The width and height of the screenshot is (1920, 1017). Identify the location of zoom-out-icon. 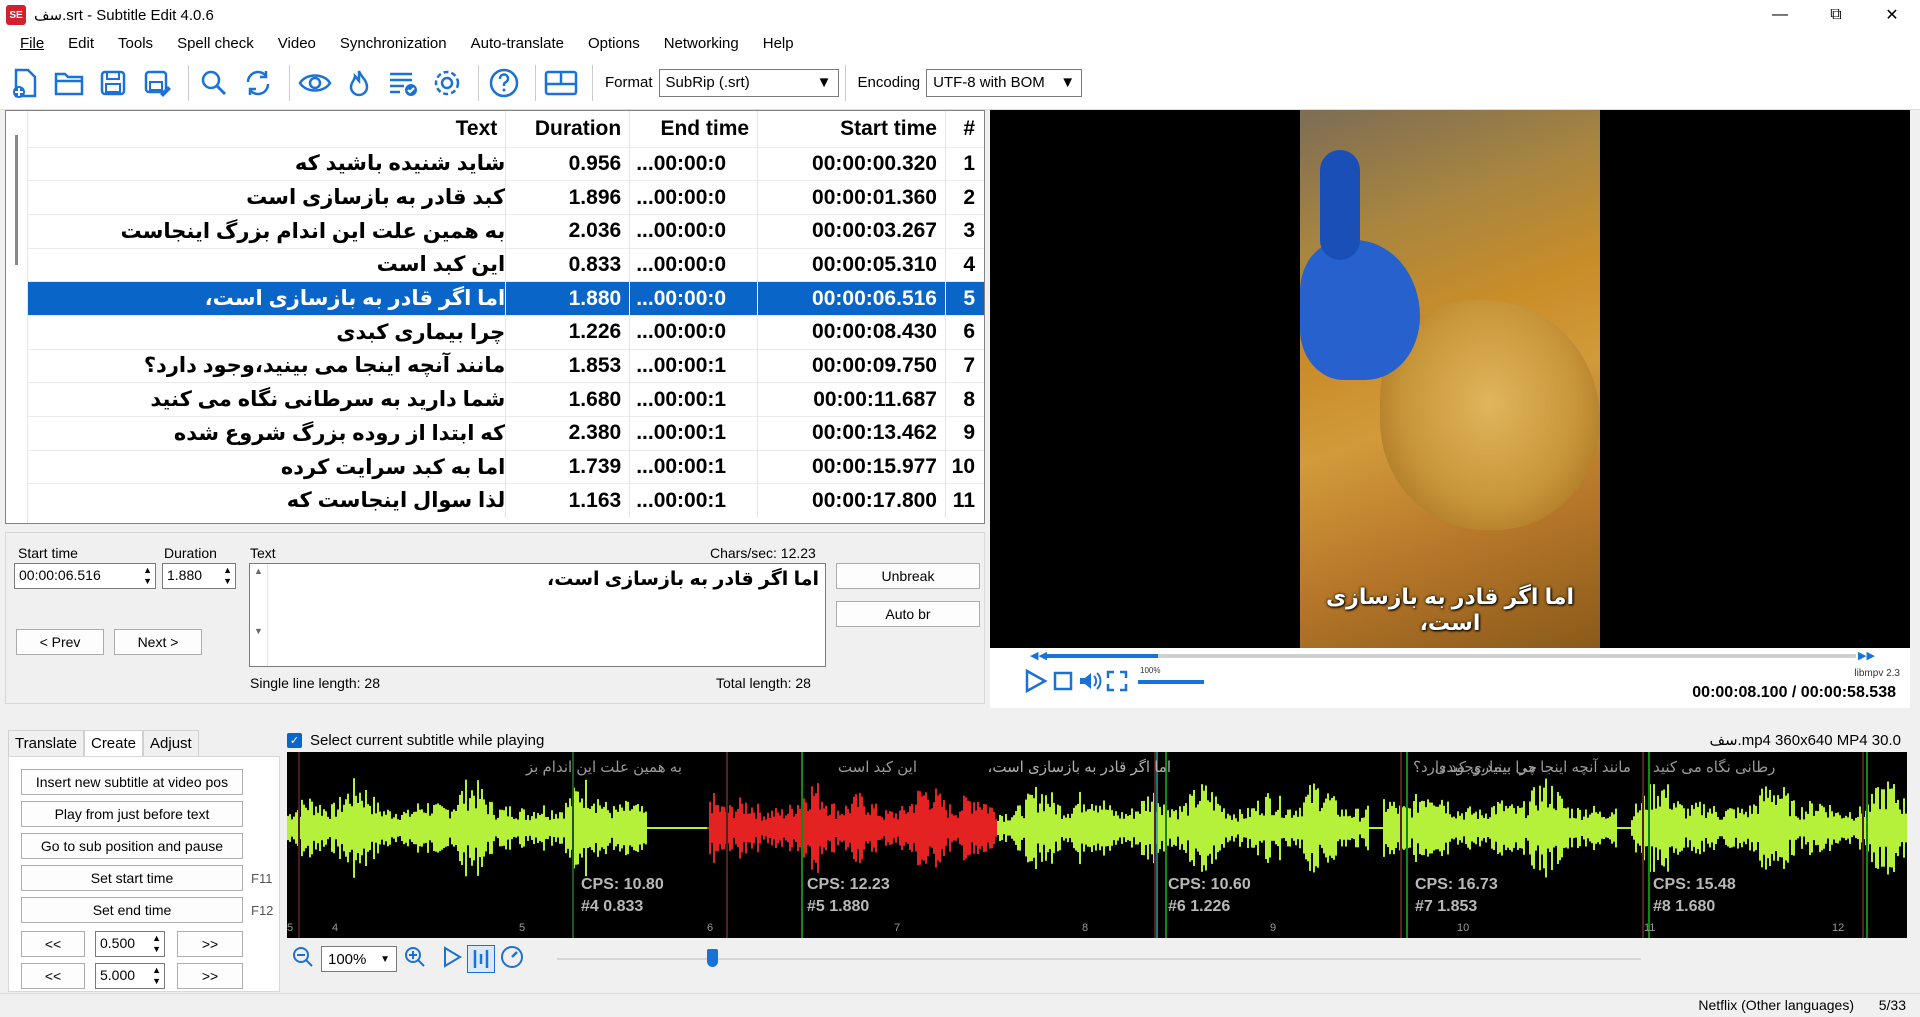
(303, 959).